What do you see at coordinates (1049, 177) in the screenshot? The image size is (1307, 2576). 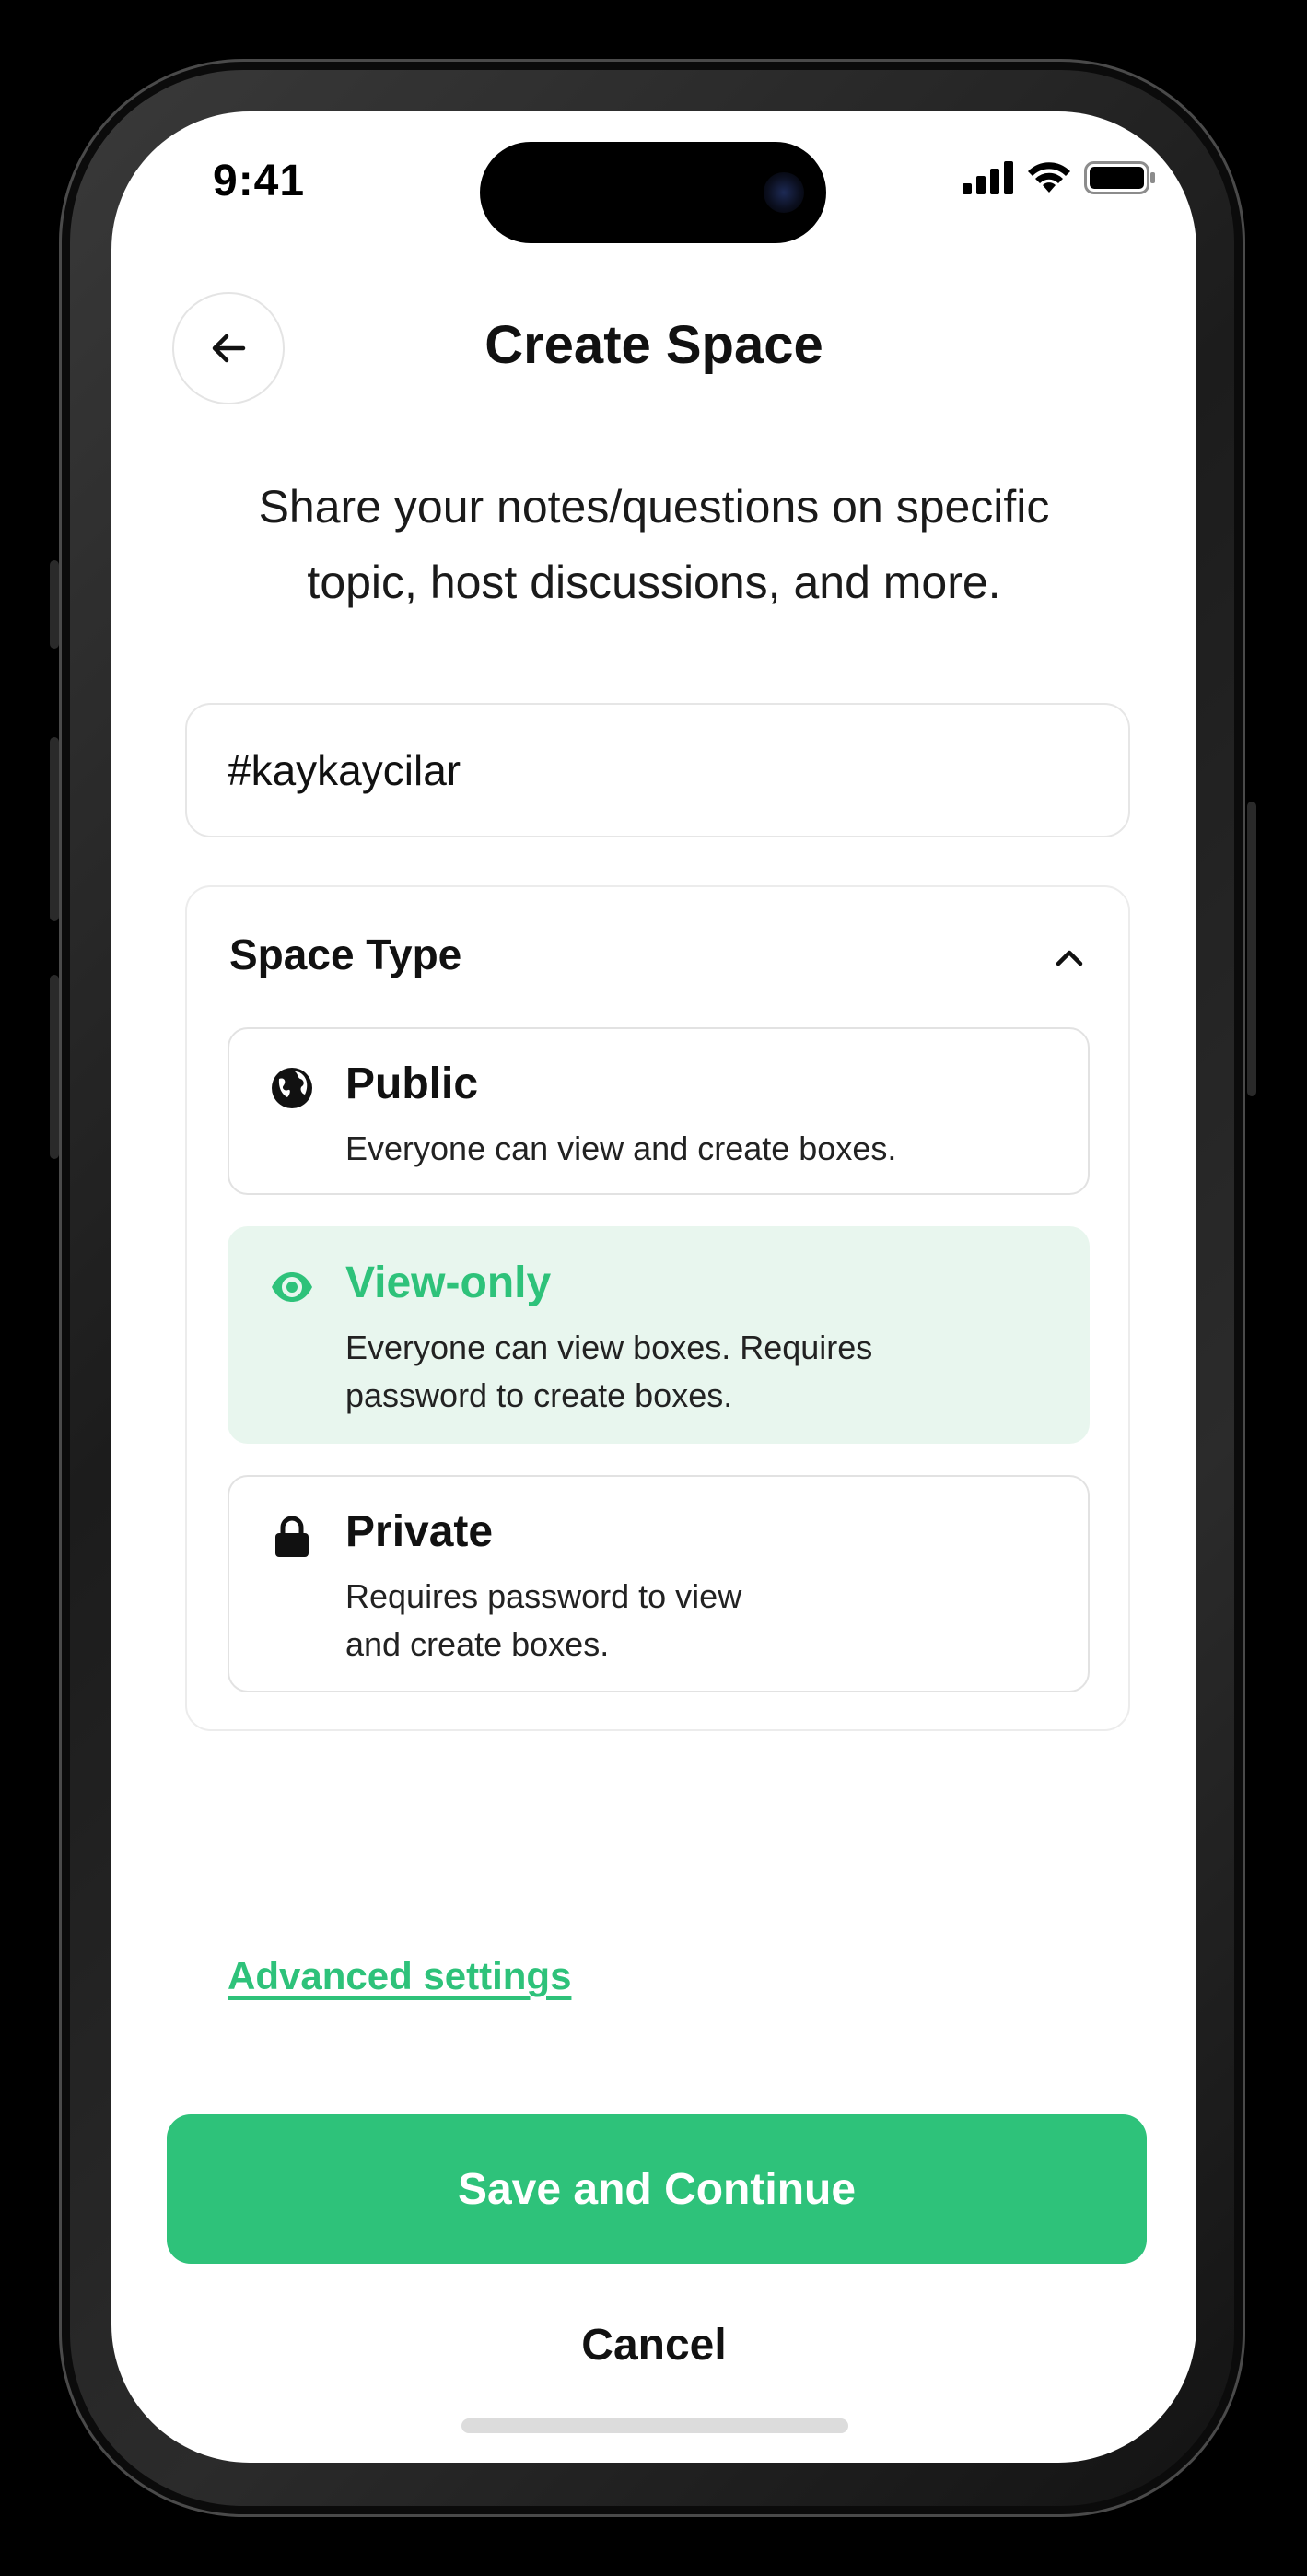 I see `wifi-icon` at bounding box center [1049, 177].